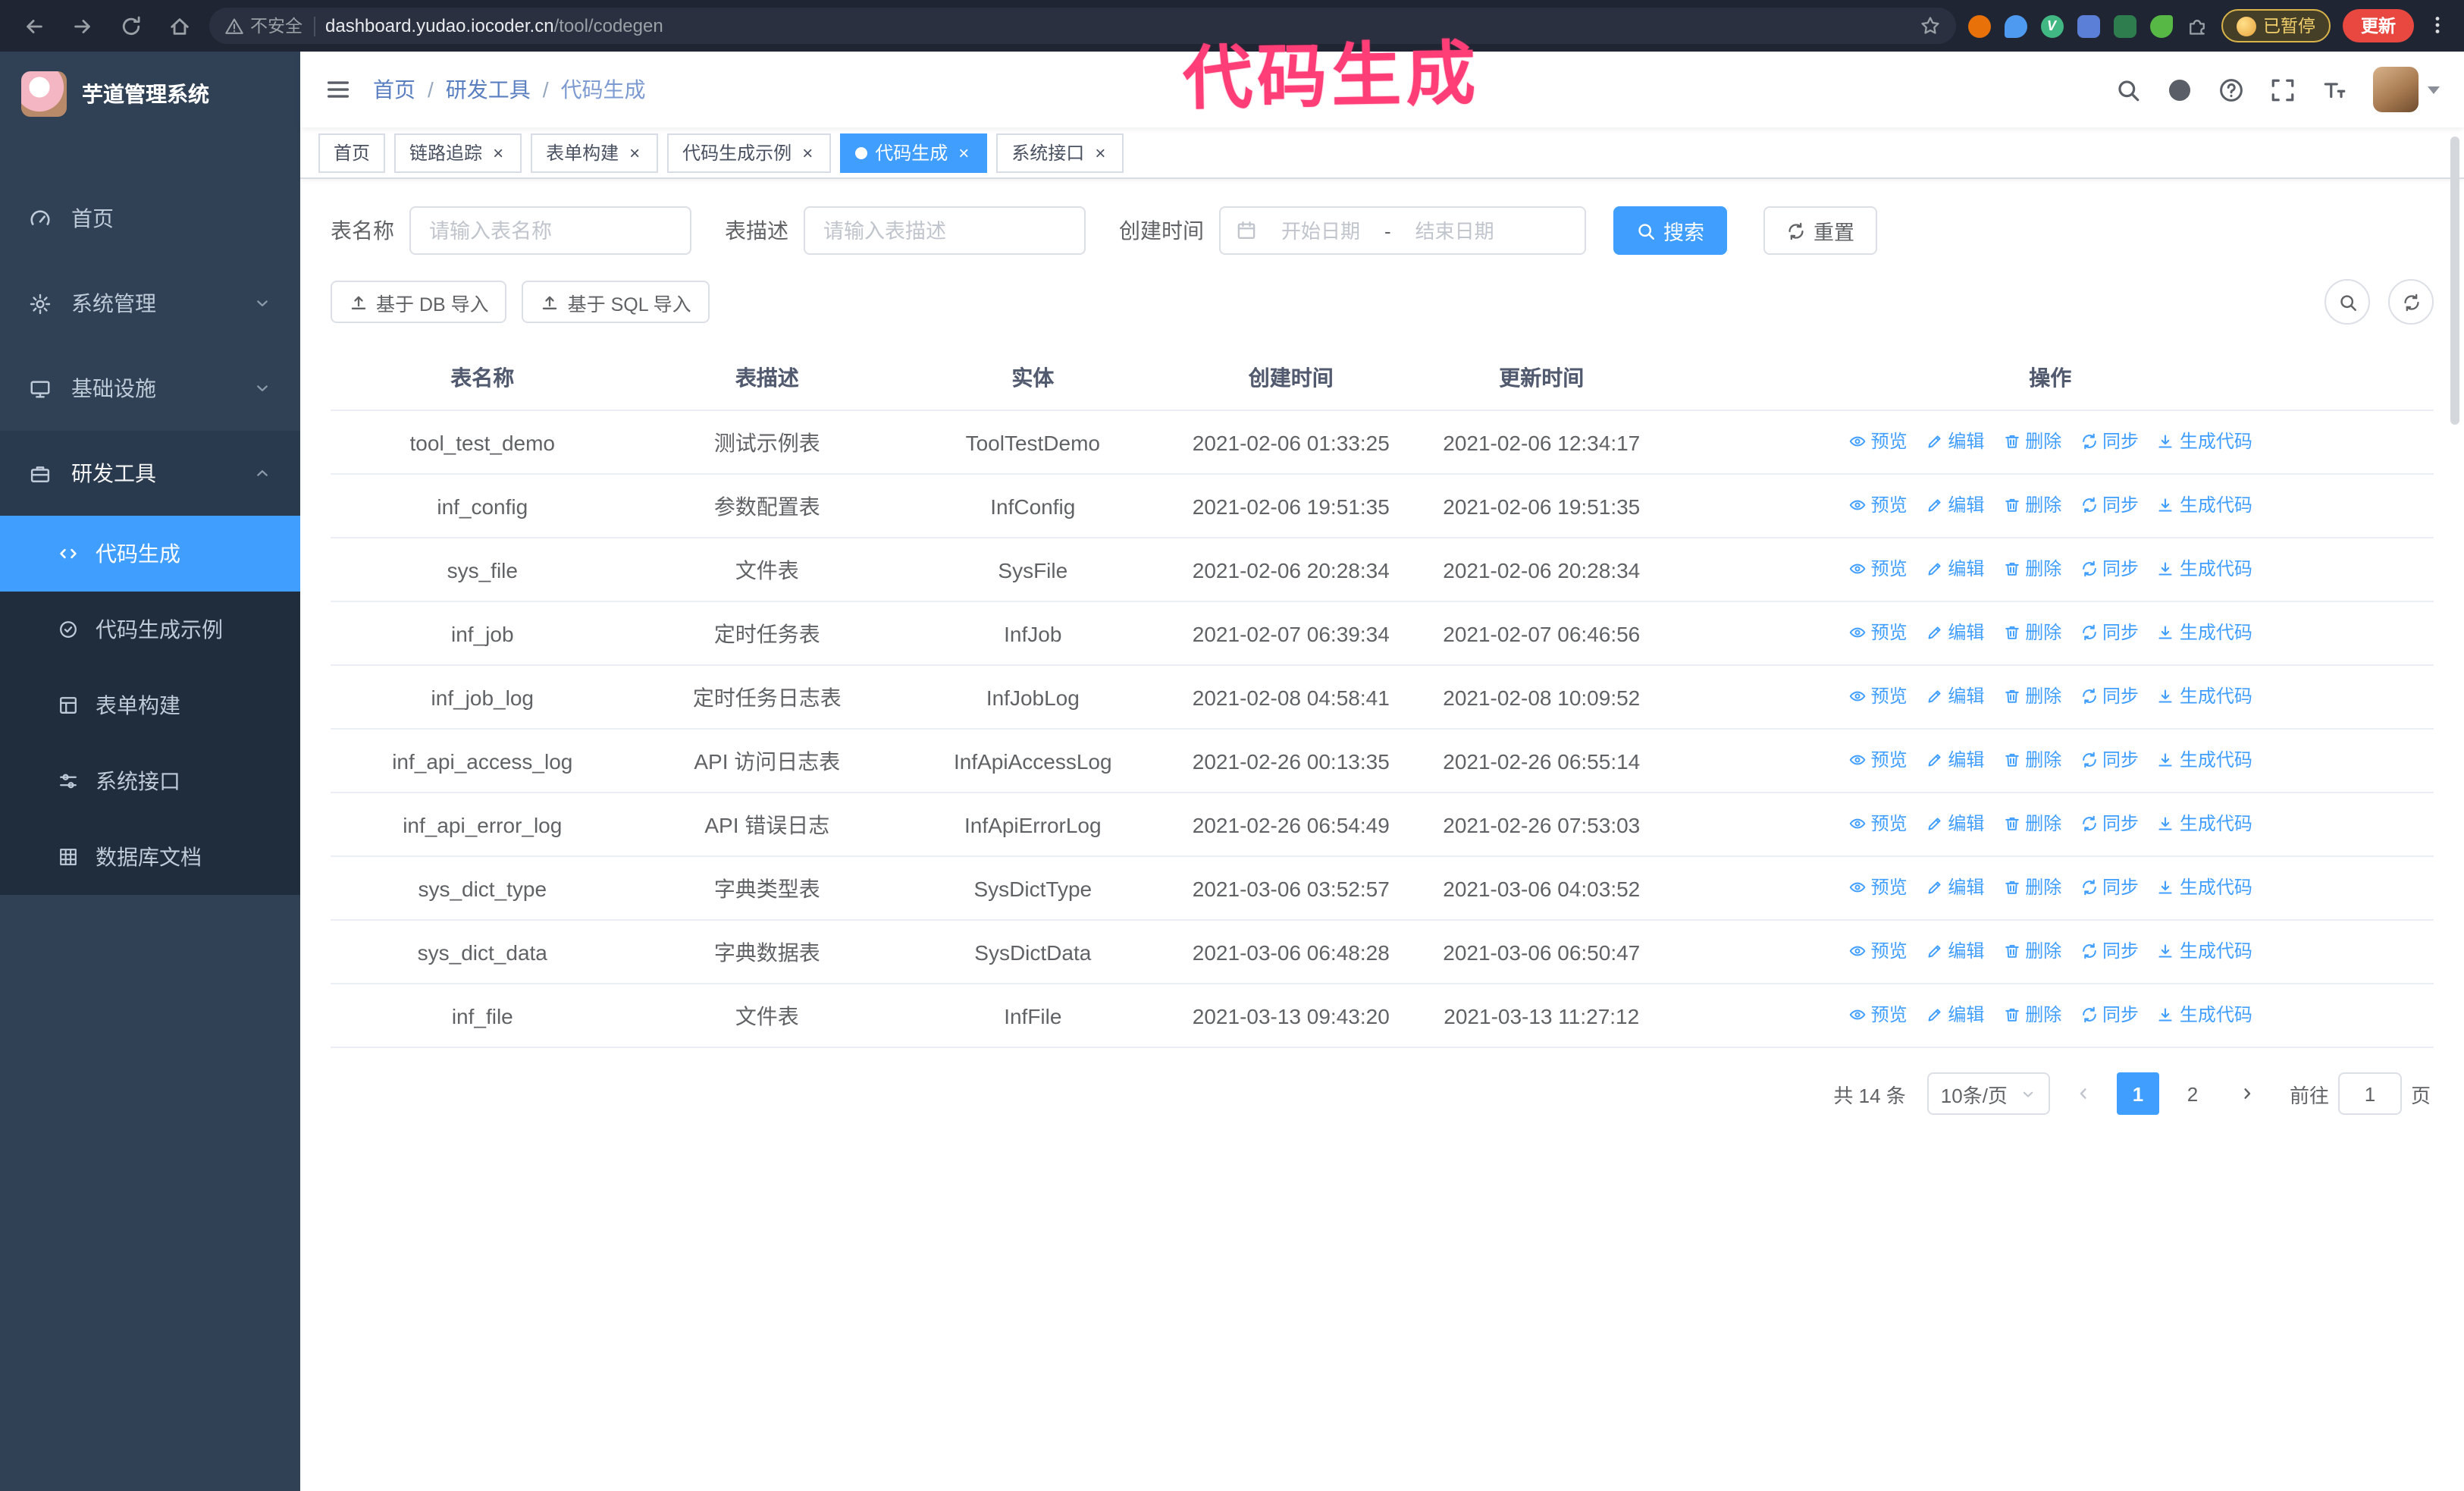 This screenshot has height=1491, width=2464. I want to click on app-logo: 芋道管理系统, so click(150, 94).